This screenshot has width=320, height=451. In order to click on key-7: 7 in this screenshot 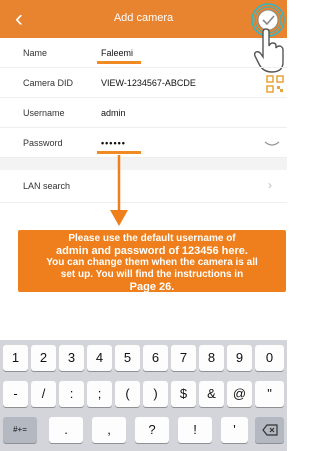, I will do `click(183, 358)`.